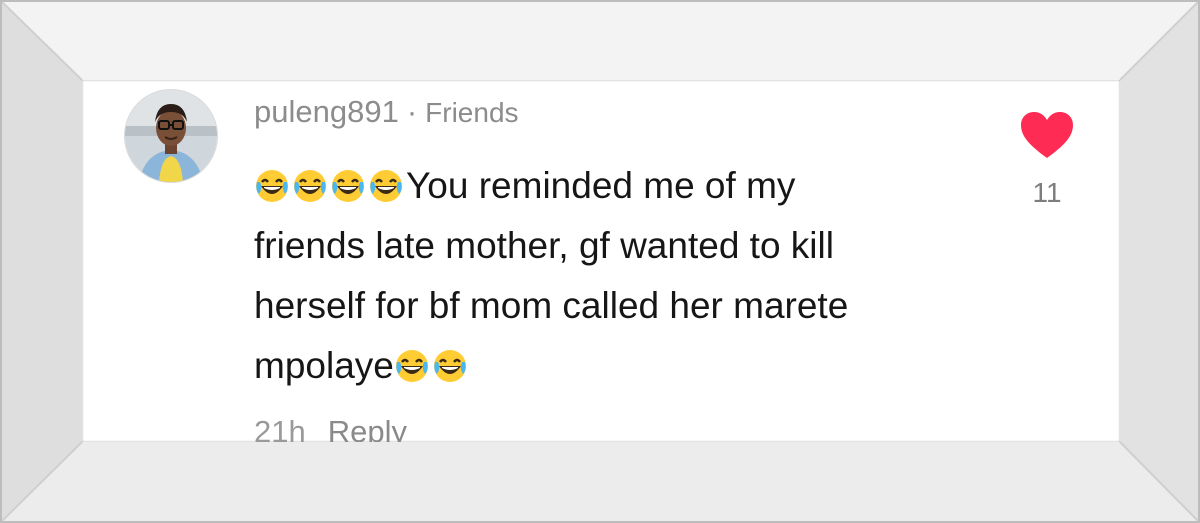 The height and width of the screenshot is (523, 1200). What do you see at coordinates (544, 245) in the screenshot?
I see `comment-text-line-2: friends late mother, gf wanted to kill` at bounding box center [544, 245].